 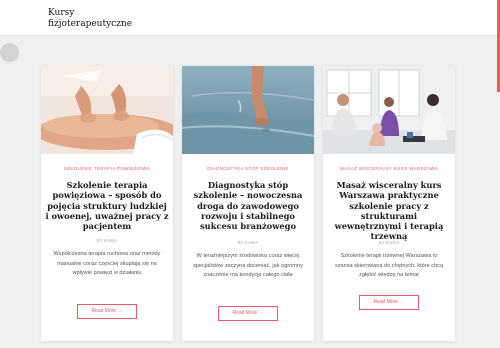 What do you see at coordinates (108, 13) in the screenshot?
I see `site-title-line-1: Kursy` at bounding box center [108, 13].